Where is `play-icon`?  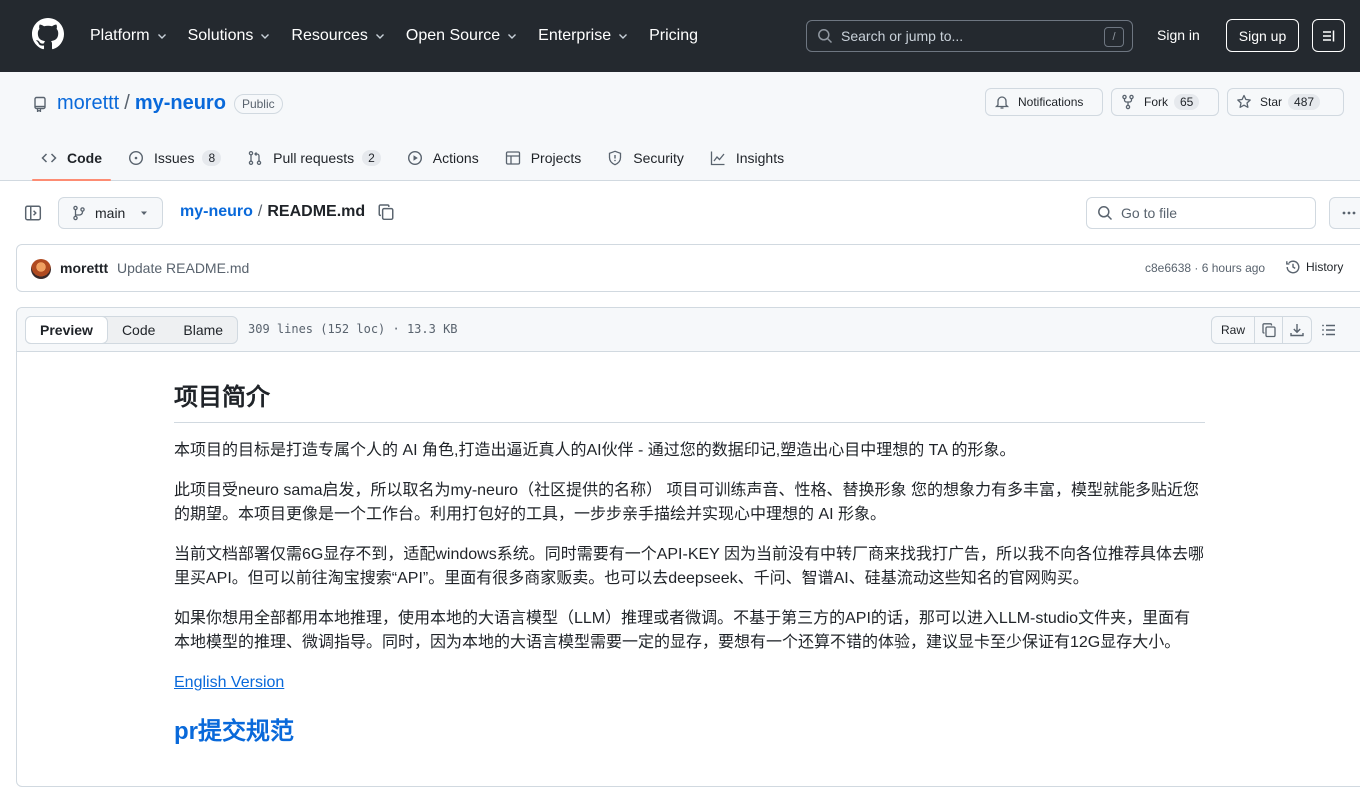 play-icon is located at coordinates (414, 158).